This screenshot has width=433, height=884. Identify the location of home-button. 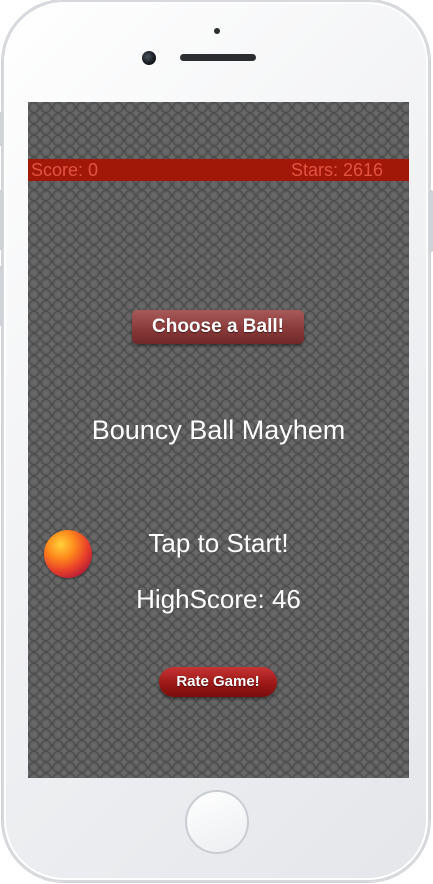
(217, 822).